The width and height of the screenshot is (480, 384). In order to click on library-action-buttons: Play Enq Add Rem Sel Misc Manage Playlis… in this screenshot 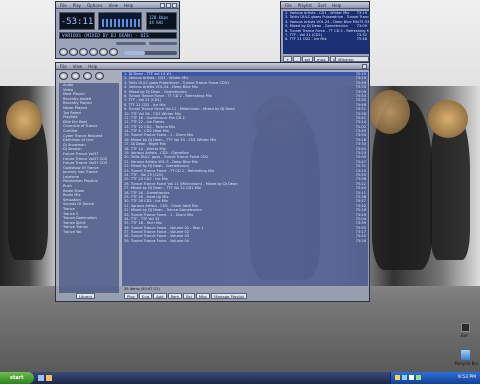, I will do `click(186, 296)`.